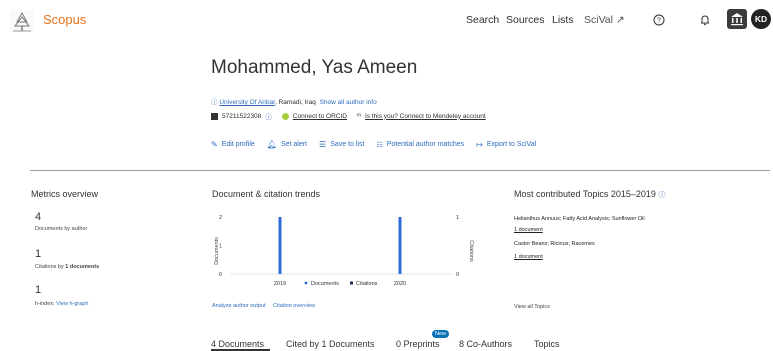 This screenshot has height=351, width=773. I want to click on legend-citations-marker, so click(351, 283).